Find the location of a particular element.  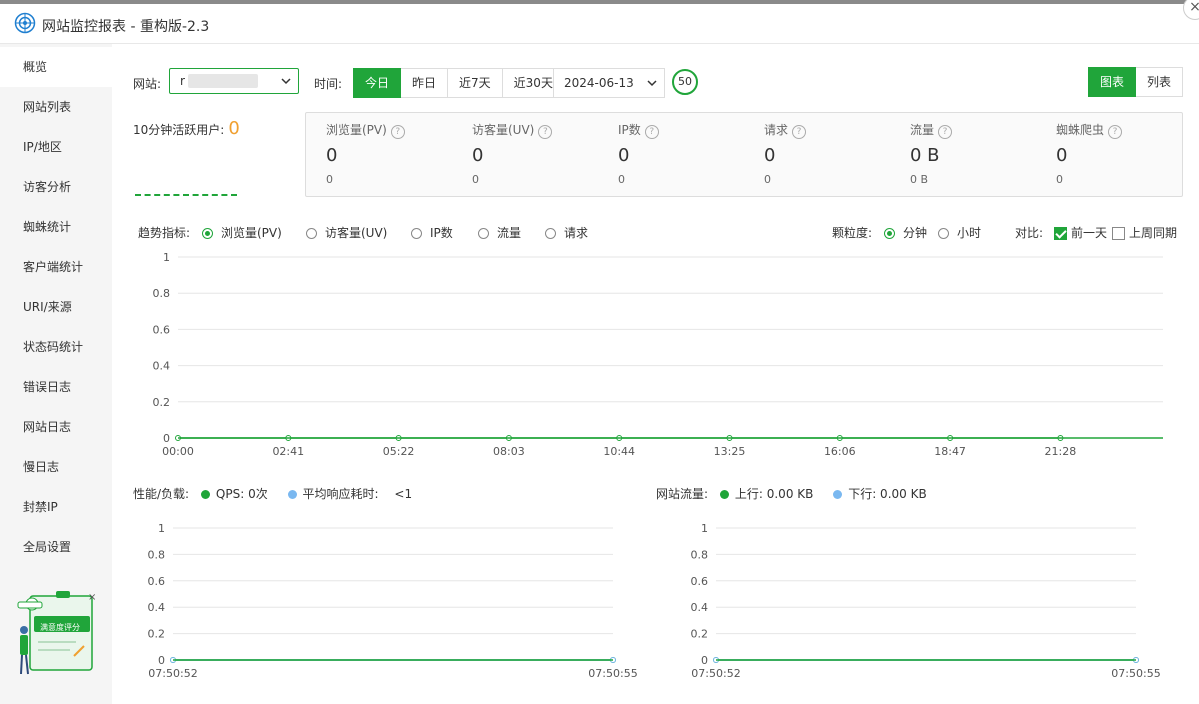

compare-prev-day: 前一天 is located at coordinates (1080, 232).